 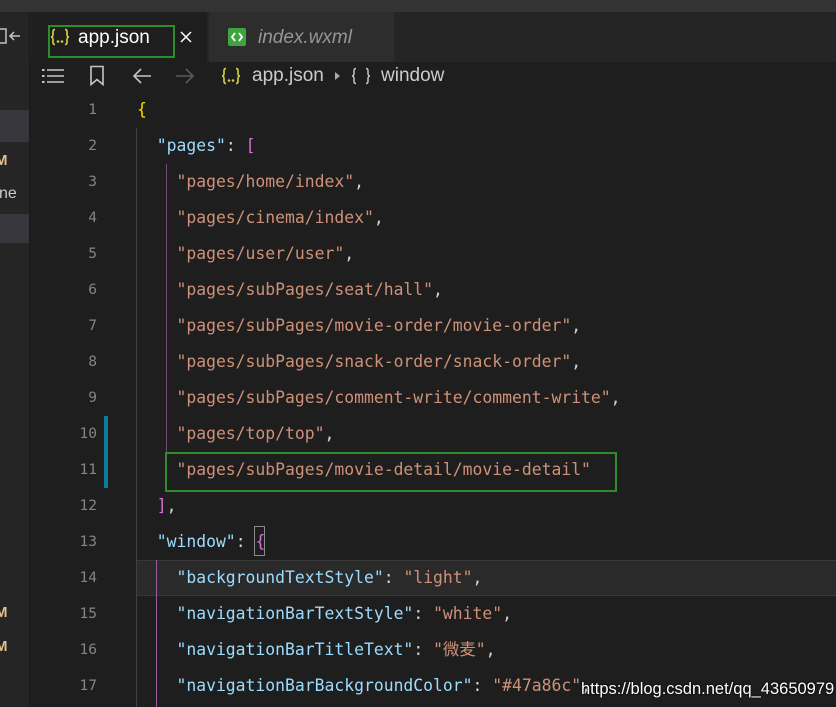 What do you see at coordinates (265, 181) in the screenshot?
I see `json-string: "pages/home/index"` at bounding box center [265, 181].